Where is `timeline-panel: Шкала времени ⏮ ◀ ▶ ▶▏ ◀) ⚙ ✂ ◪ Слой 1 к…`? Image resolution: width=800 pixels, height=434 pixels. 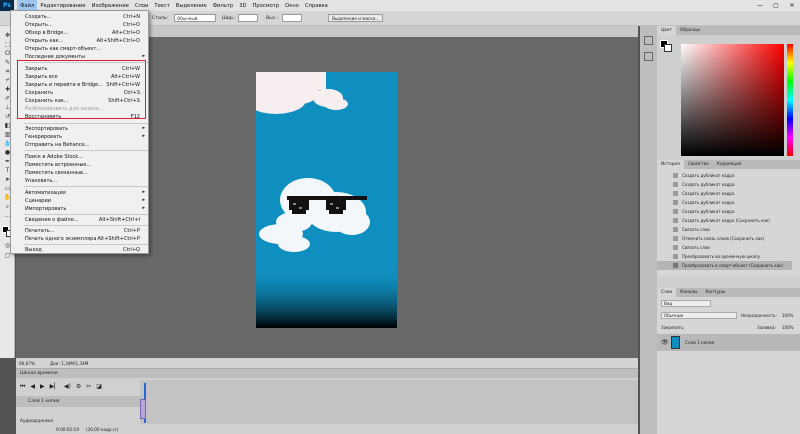 timeline-panel: Шкала времени ⏮ ◀ ▶ ▶▏ ◀) ⚙ ✂ ◪ Слой 1 к… is located at coordinates (327, 401).